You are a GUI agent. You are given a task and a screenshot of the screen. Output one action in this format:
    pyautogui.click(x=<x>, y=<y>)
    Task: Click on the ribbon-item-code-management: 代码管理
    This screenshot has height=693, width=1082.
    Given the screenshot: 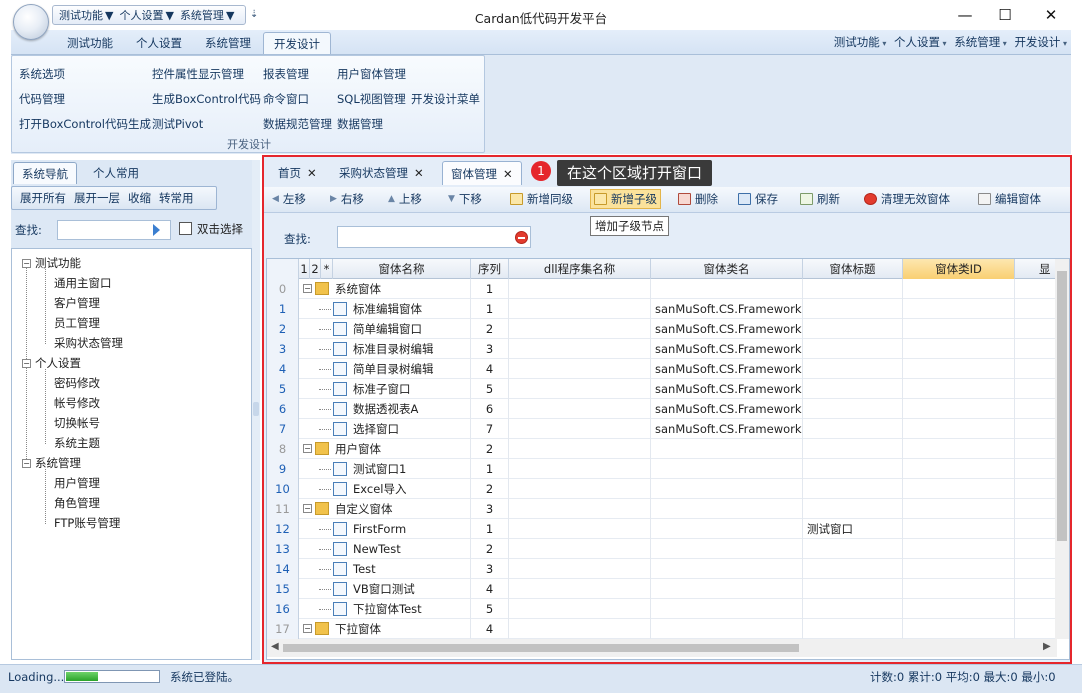 What is the action you would take?
    pyautogui.click(x=42, y=99)
    